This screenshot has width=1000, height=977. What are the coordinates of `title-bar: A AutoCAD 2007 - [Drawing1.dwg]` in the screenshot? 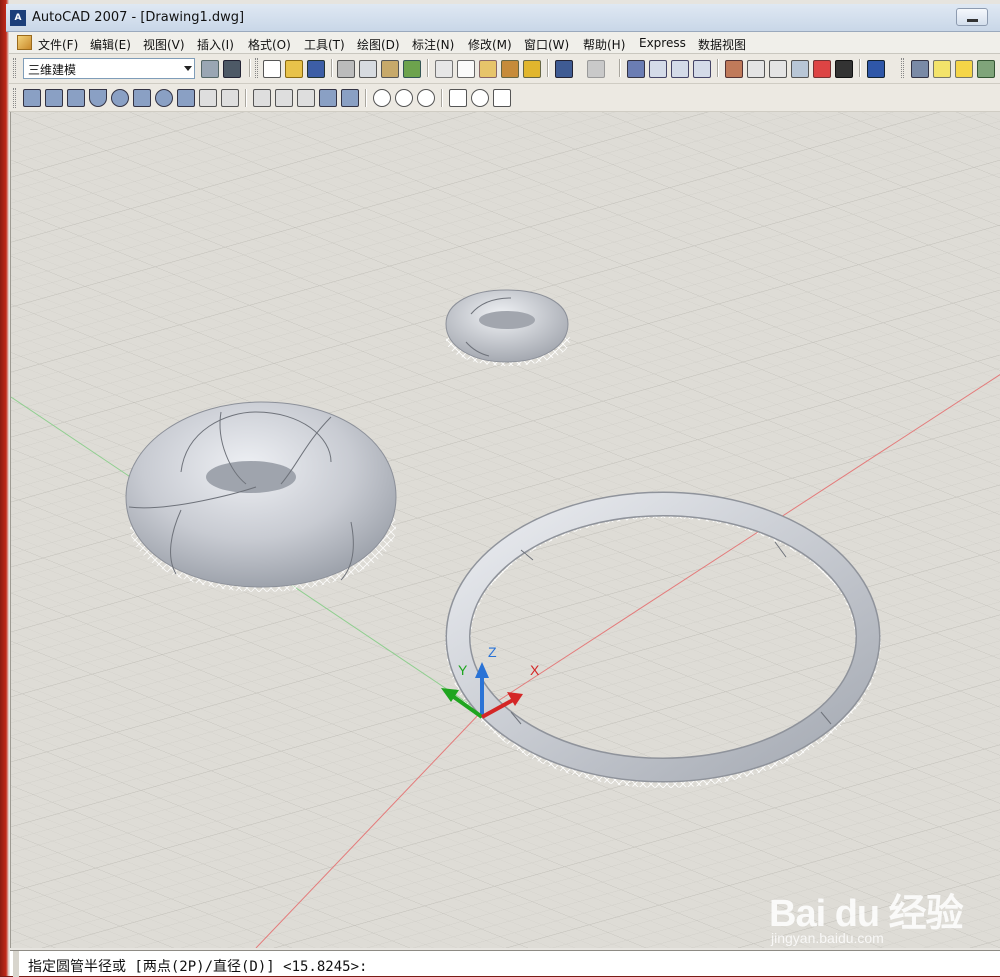 It's located at (503, 18).